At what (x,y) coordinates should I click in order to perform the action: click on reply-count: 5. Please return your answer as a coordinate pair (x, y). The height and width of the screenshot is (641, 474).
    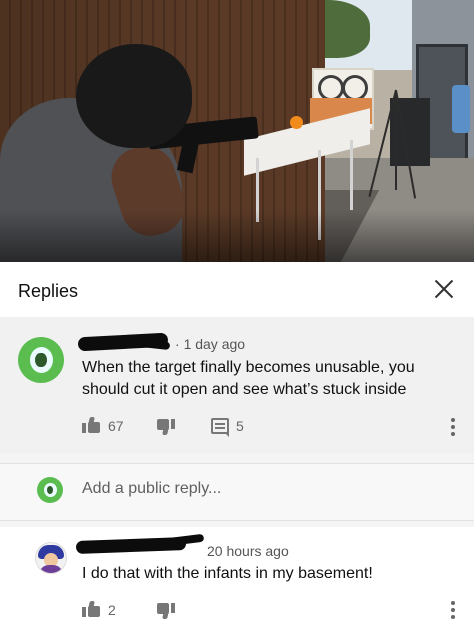
    Looking at the image, I should click on (240, 426).